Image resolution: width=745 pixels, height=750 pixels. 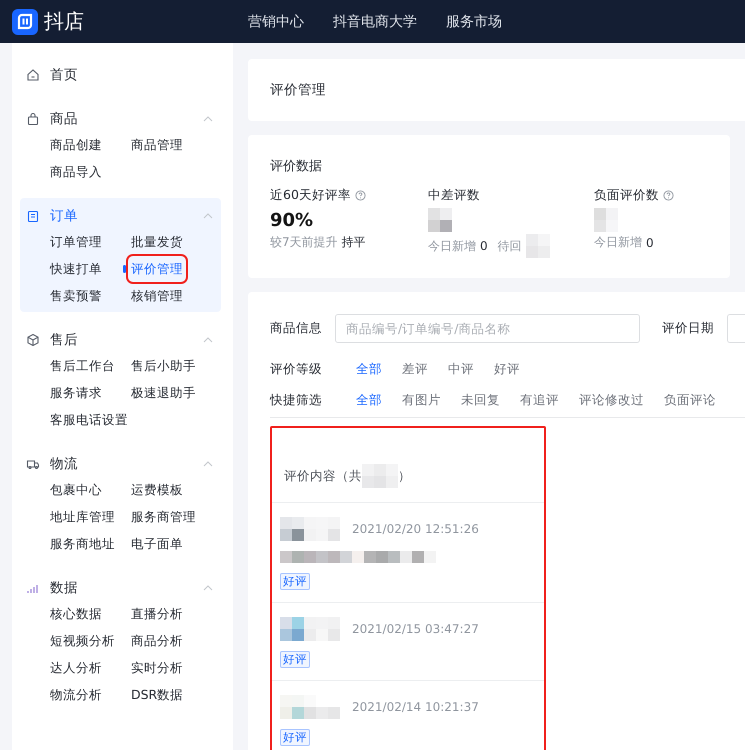 What do you see at coordinates (157, 490) in the screenshot?
I see `sidebar-item: 运费模板` at bounding box center [157, 490].